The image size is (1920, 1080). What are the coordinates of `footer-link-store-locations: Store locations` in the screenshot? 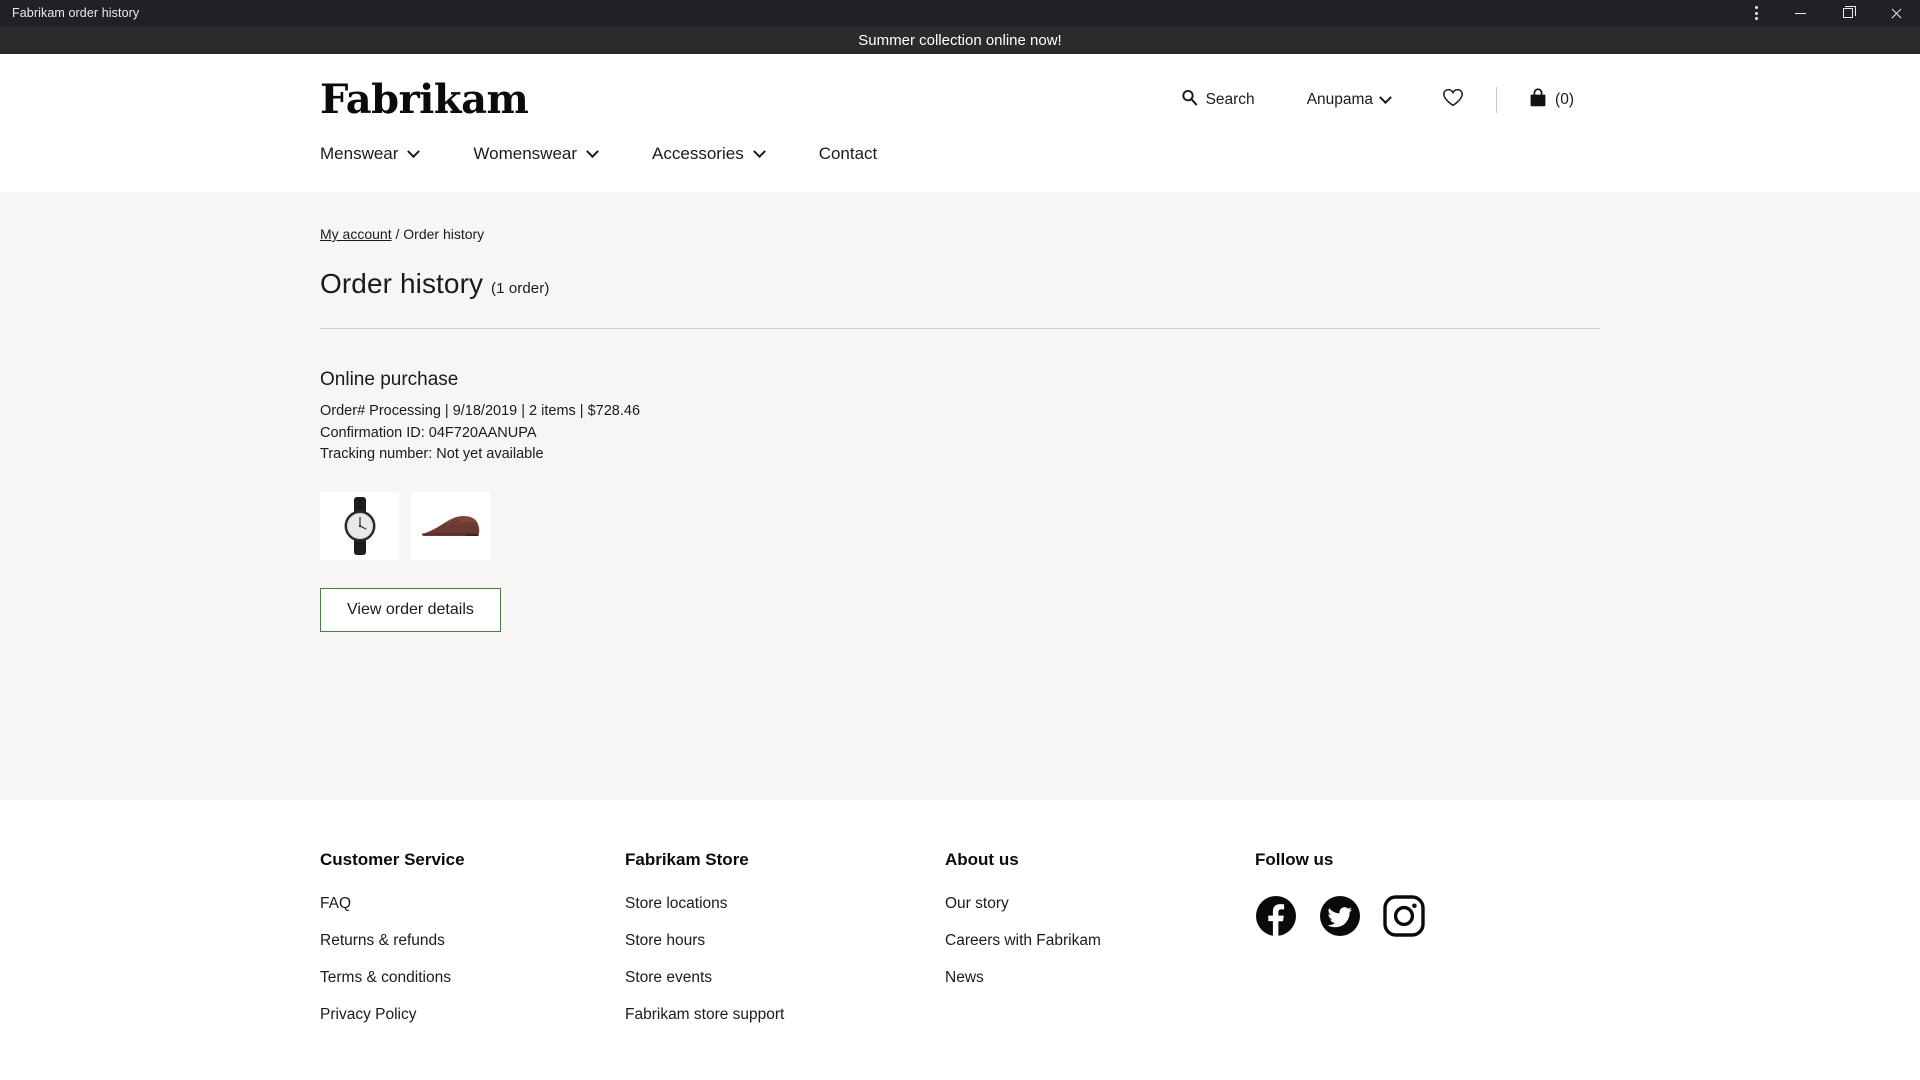 It's located at (676, 904).